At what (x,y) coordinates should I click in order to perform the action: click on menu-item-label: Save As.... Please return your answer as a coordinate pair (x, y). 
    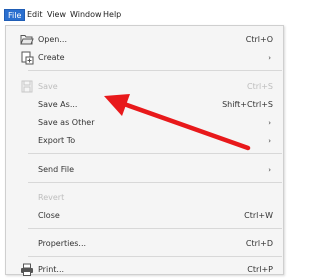
    Looking at the image, I should click on (58, 104).